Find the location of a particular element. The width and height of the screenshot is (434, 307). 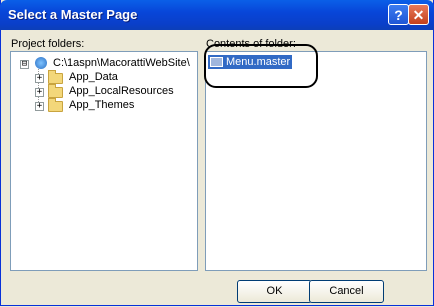

highlight-annotation is located at coordinates (261, 66).